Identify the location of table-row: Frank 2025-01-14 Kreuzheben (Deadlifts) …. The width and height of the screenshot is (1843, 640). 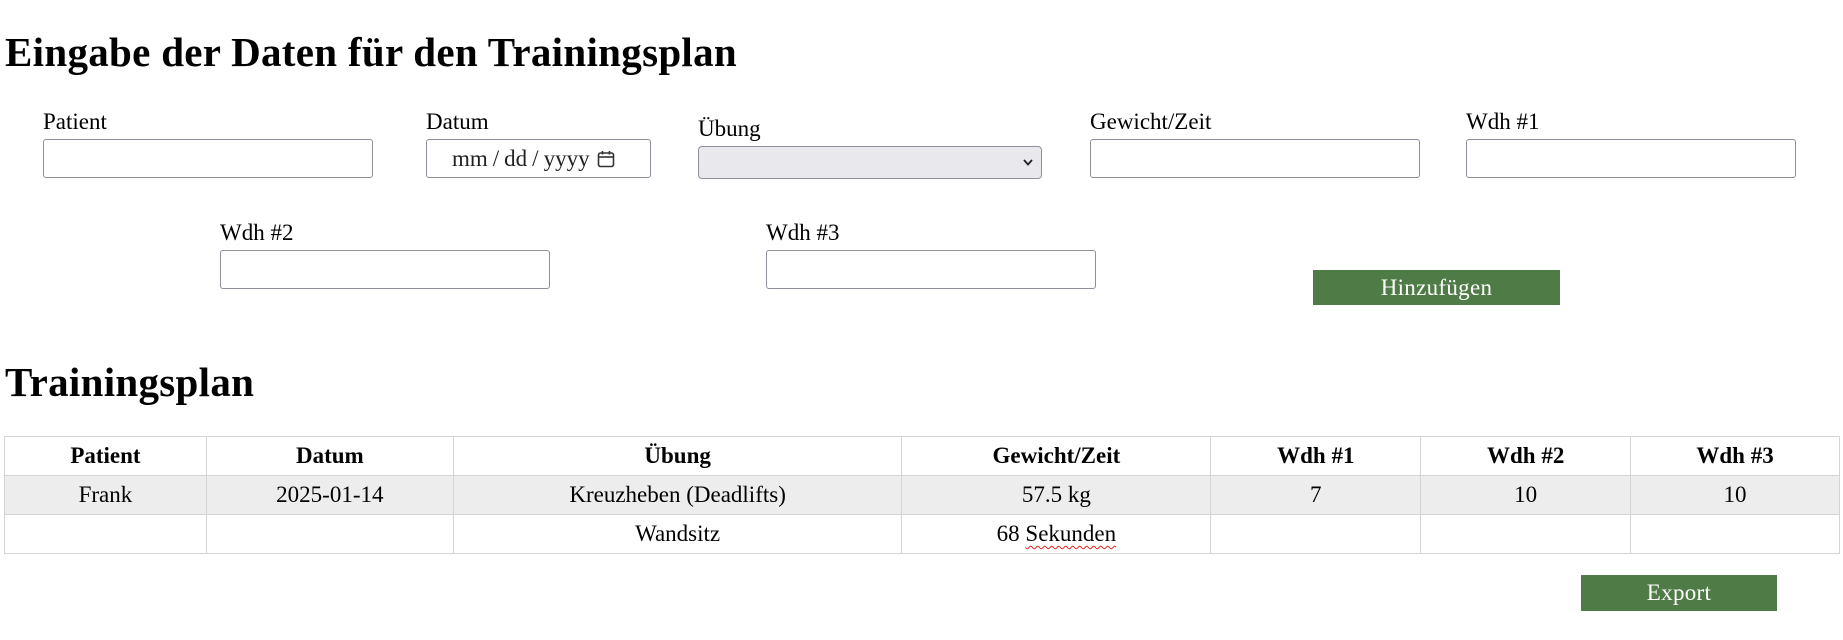
(922, 495).